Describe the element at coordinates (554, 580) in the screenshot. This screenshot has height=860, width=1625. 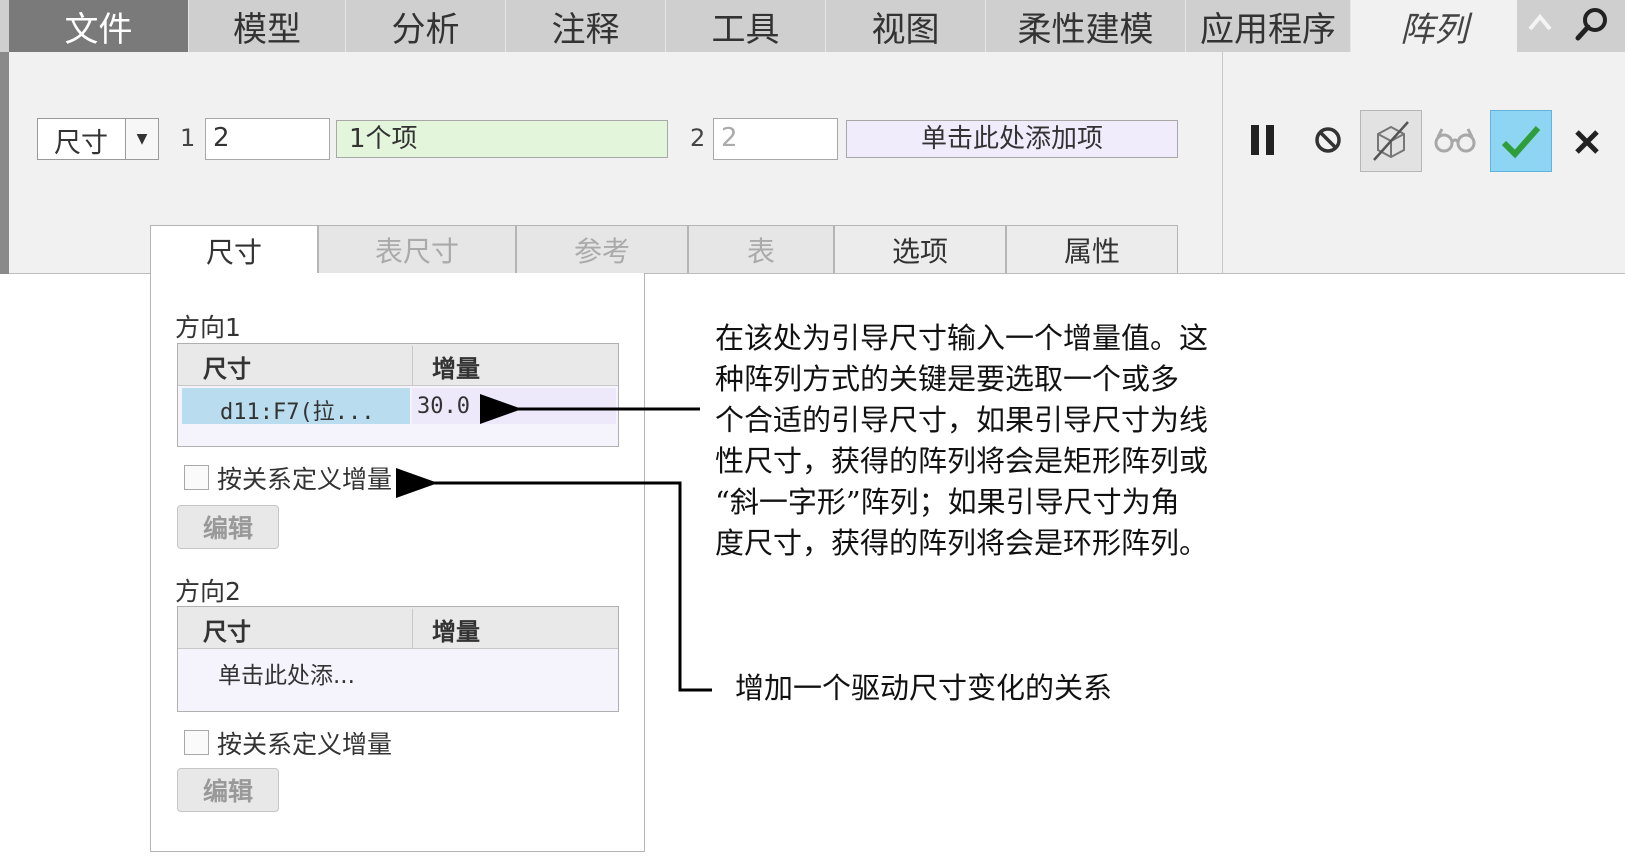
I see `relation-arrow` at that location.